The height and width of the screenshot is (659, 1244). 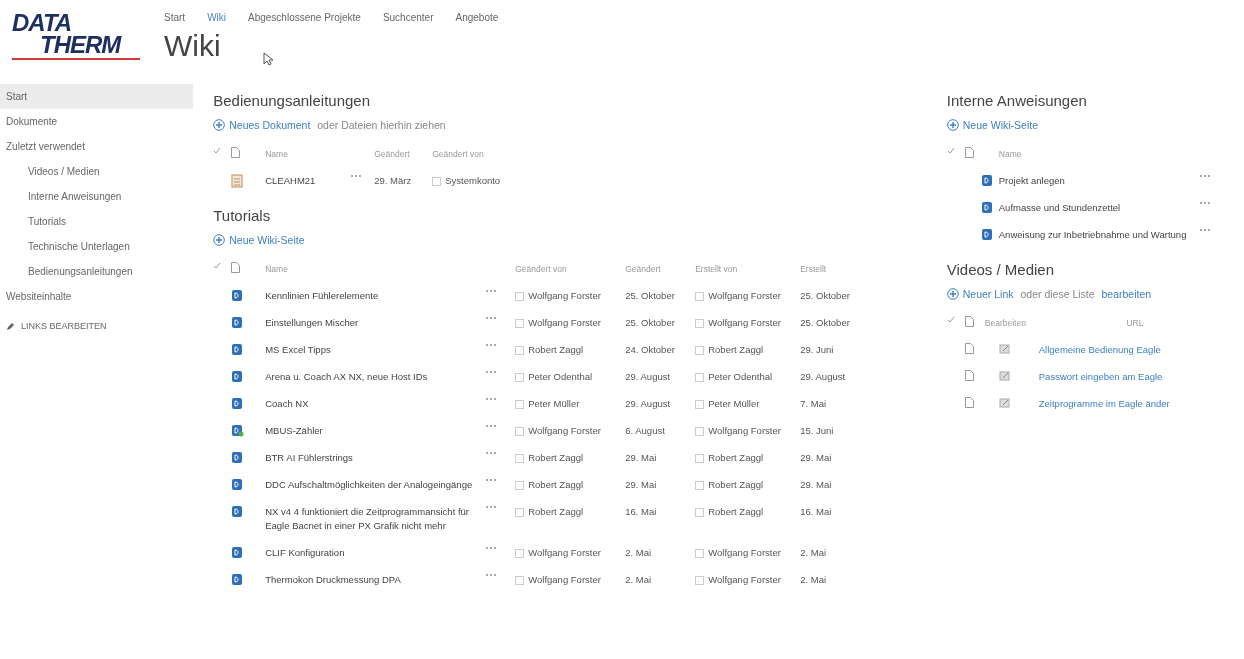 What do you see at coordinates (648, 404) in the screenshot?
I see `modified-cell-text: 29. August` at bounding box center [648, 404].